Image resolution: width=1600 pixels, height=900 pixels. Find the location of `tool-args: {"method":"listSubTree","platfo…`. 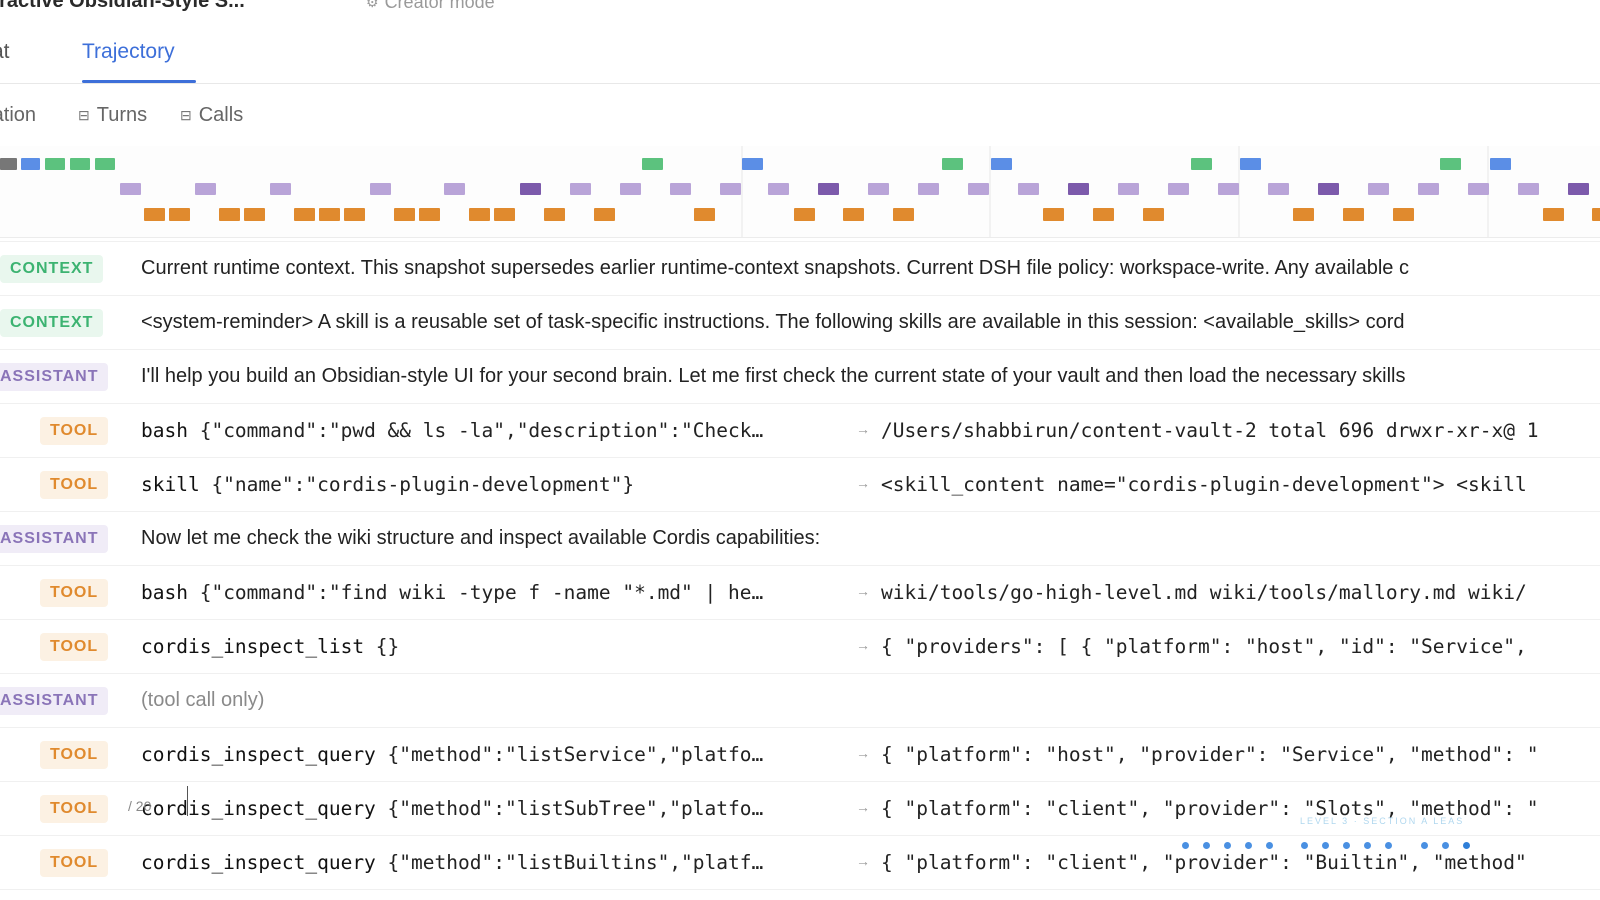

tool-args: {"method":"listSubTree","platfo… is located at coordinates (569, 808).